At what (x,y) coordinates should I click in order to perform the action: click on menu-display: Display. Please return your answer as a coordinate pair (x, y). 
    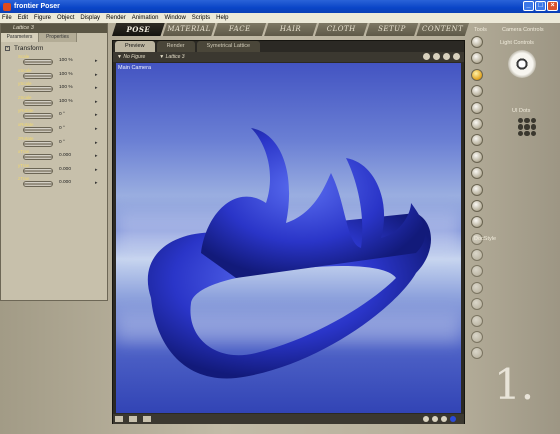
    Looking at the image, I should click on (90, 18).